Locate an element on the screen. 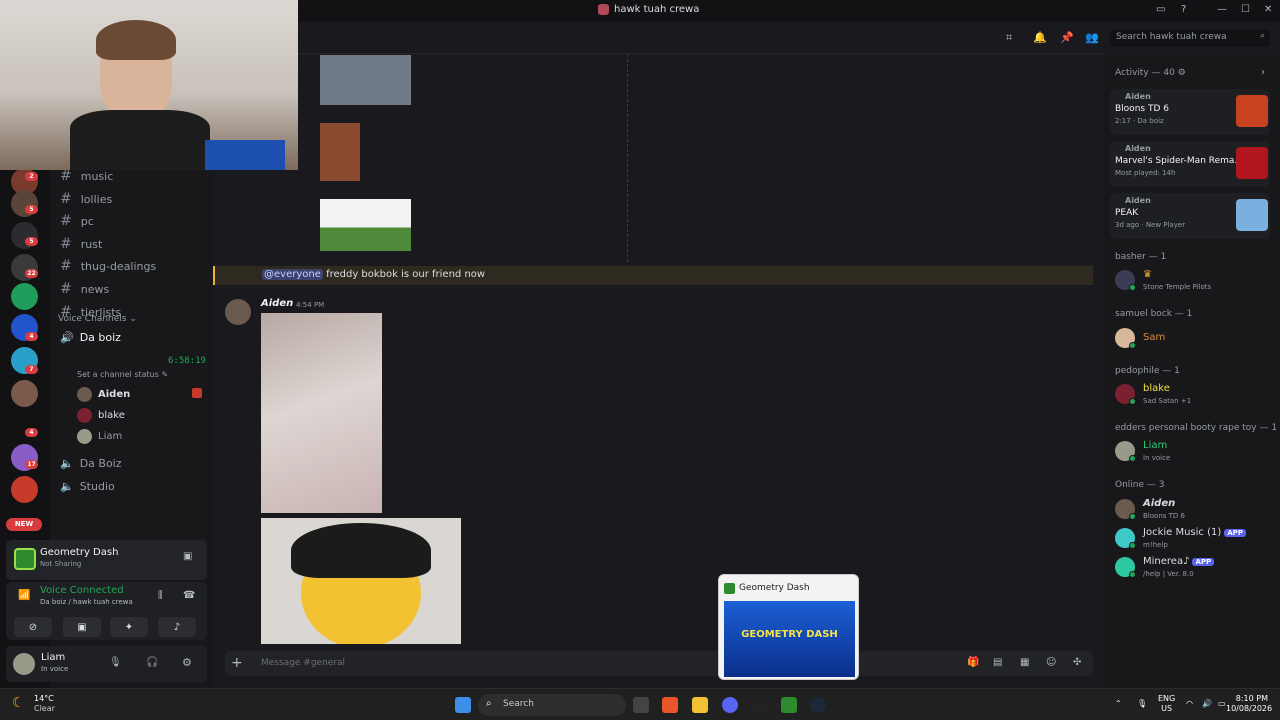 Image resolution: width=1280 pixels, height=720 pixels. apps-icon: ✣ is located at coordinates (1077, 662).